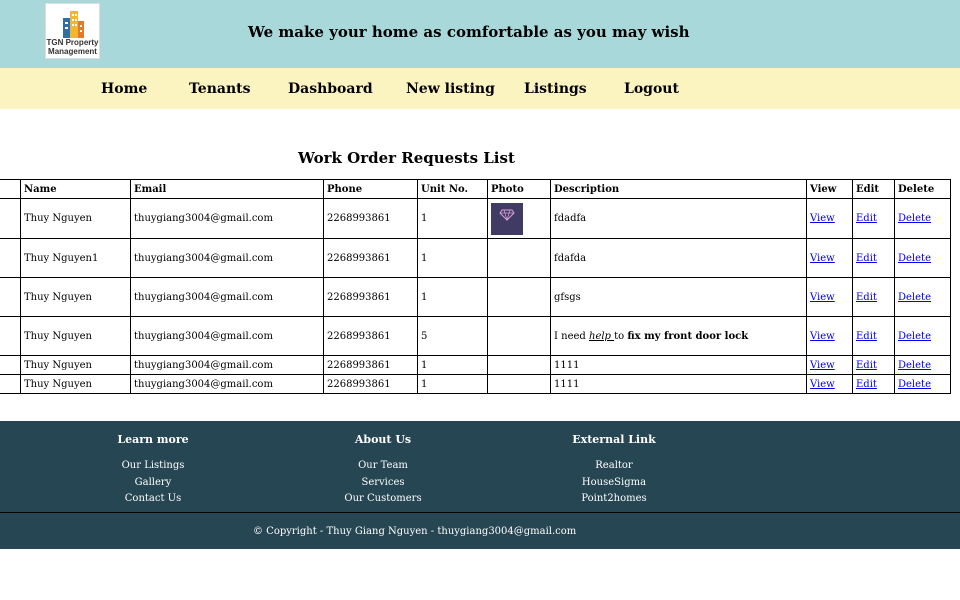  I want to click on nav-listings: Listings, so click(555, 89).